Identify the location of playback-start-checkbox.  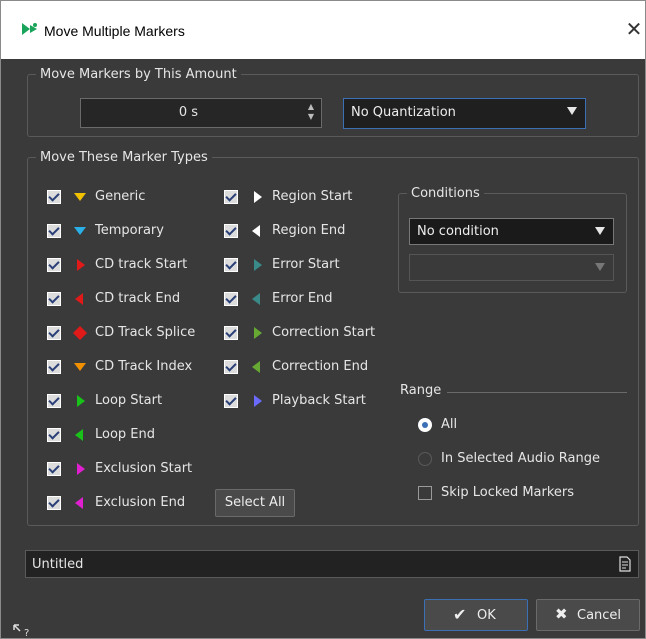
(231, 401).